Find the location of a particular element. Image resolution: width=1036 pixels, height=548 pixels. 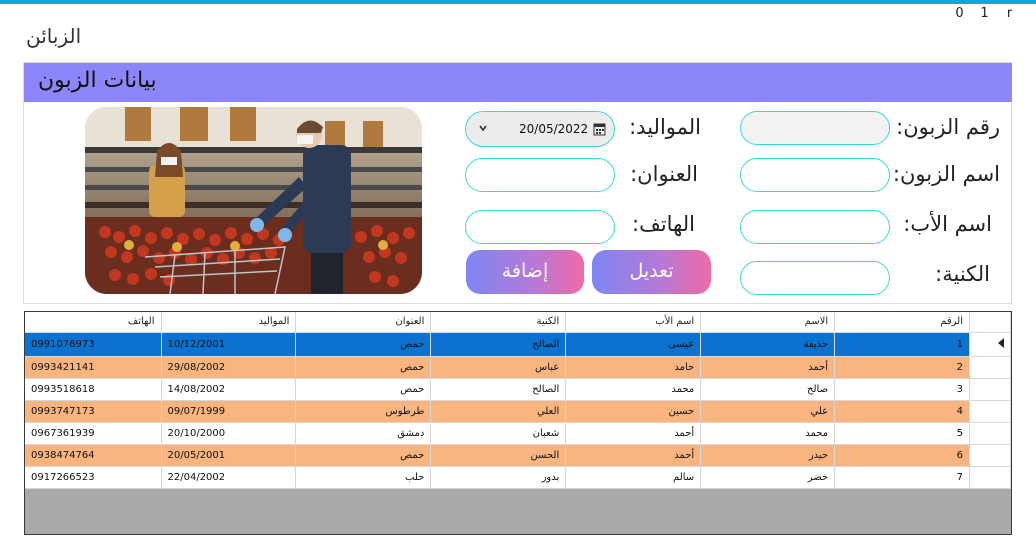

add-button: إضافة is located at coordinates (525, 272).